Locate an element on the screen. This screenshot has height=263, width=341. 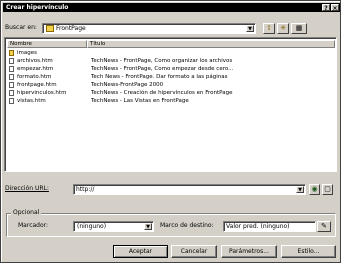
views-icon: ▦ is located at coordinates (299, 28).